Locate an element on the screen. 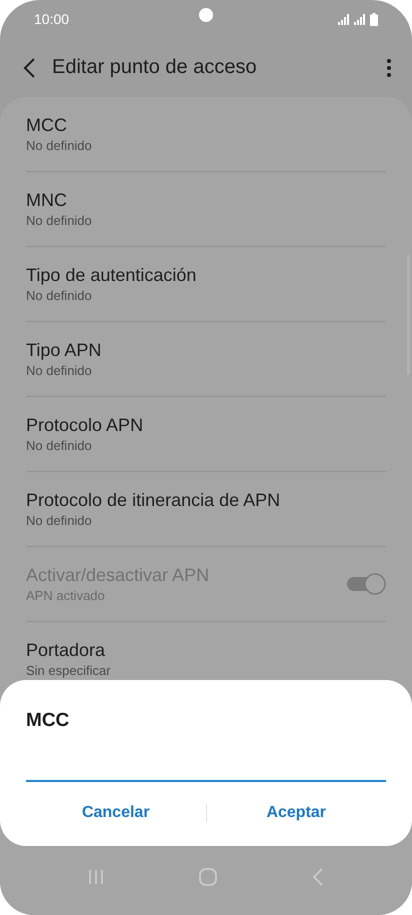 The image size is (412, 915). setting-row: Tipo de autenticación No definido is located at coordinates (206, 284).